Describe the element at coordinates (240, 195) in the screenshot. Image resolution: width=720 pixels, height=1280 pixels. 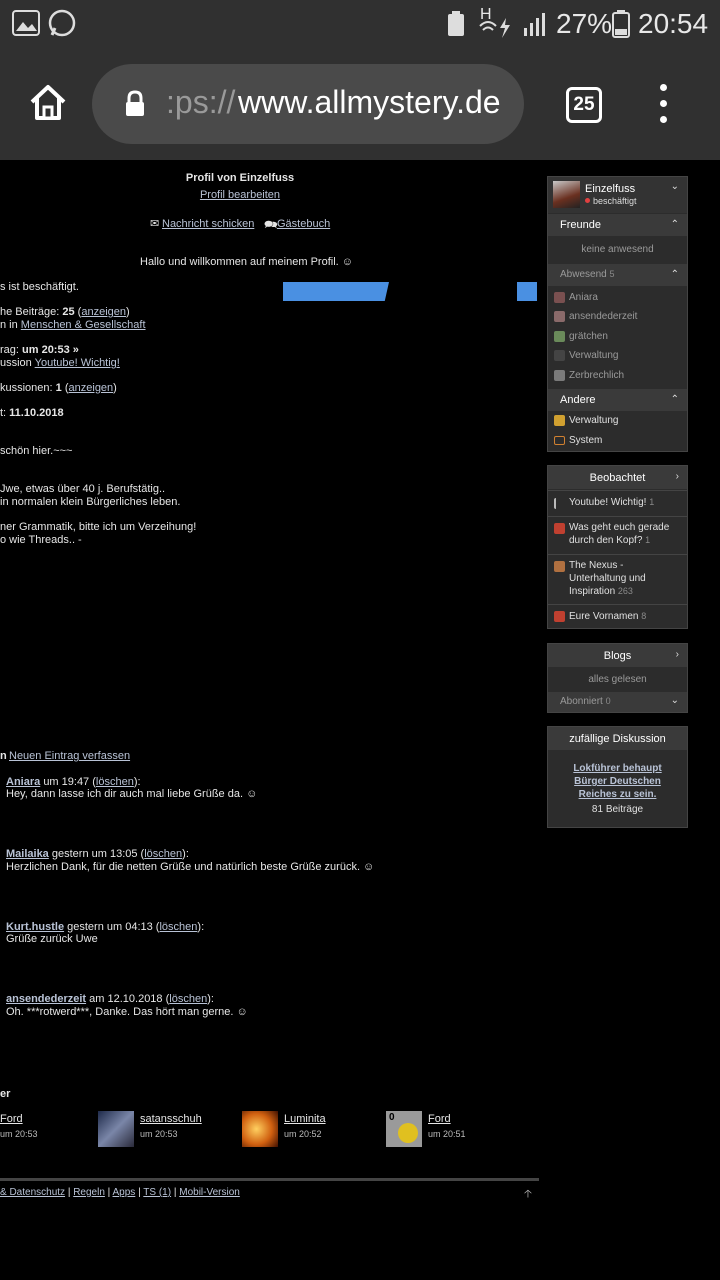
I see `edit-profile-link: Profil bearbeiten` at that location.